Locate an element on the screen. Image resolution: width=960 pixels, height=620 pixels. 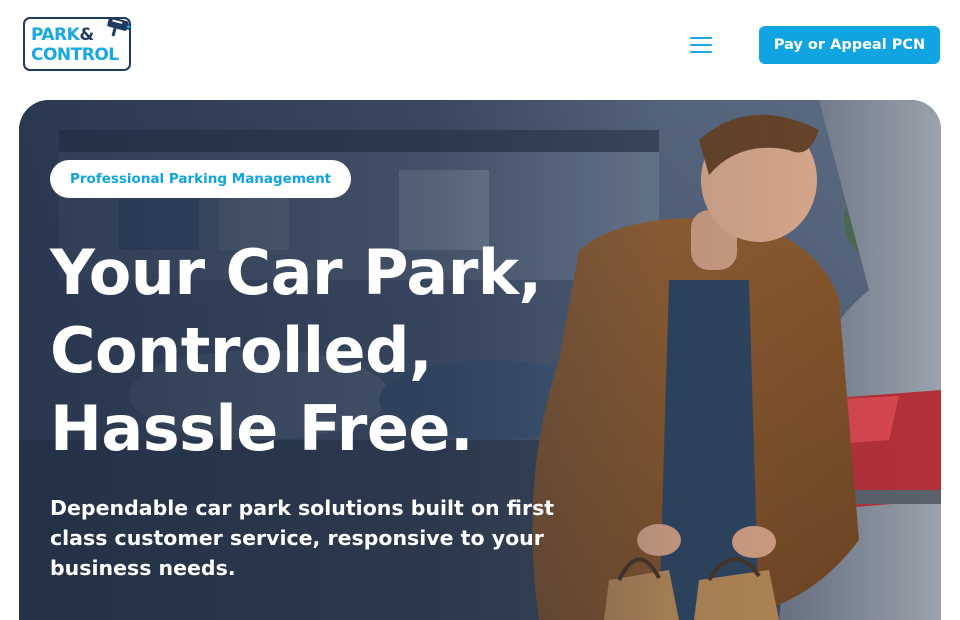
logo-ampersand: & is located at coordinates (86, 35).